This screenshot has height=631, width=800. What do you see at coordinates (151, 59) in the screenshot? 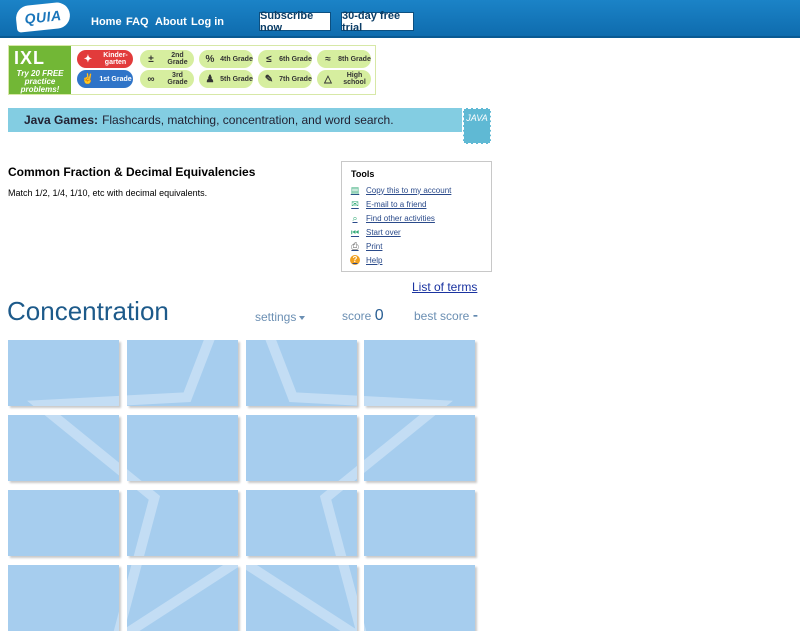
I see `plus-minus-icon: ±` at bounding box center [151, 59].